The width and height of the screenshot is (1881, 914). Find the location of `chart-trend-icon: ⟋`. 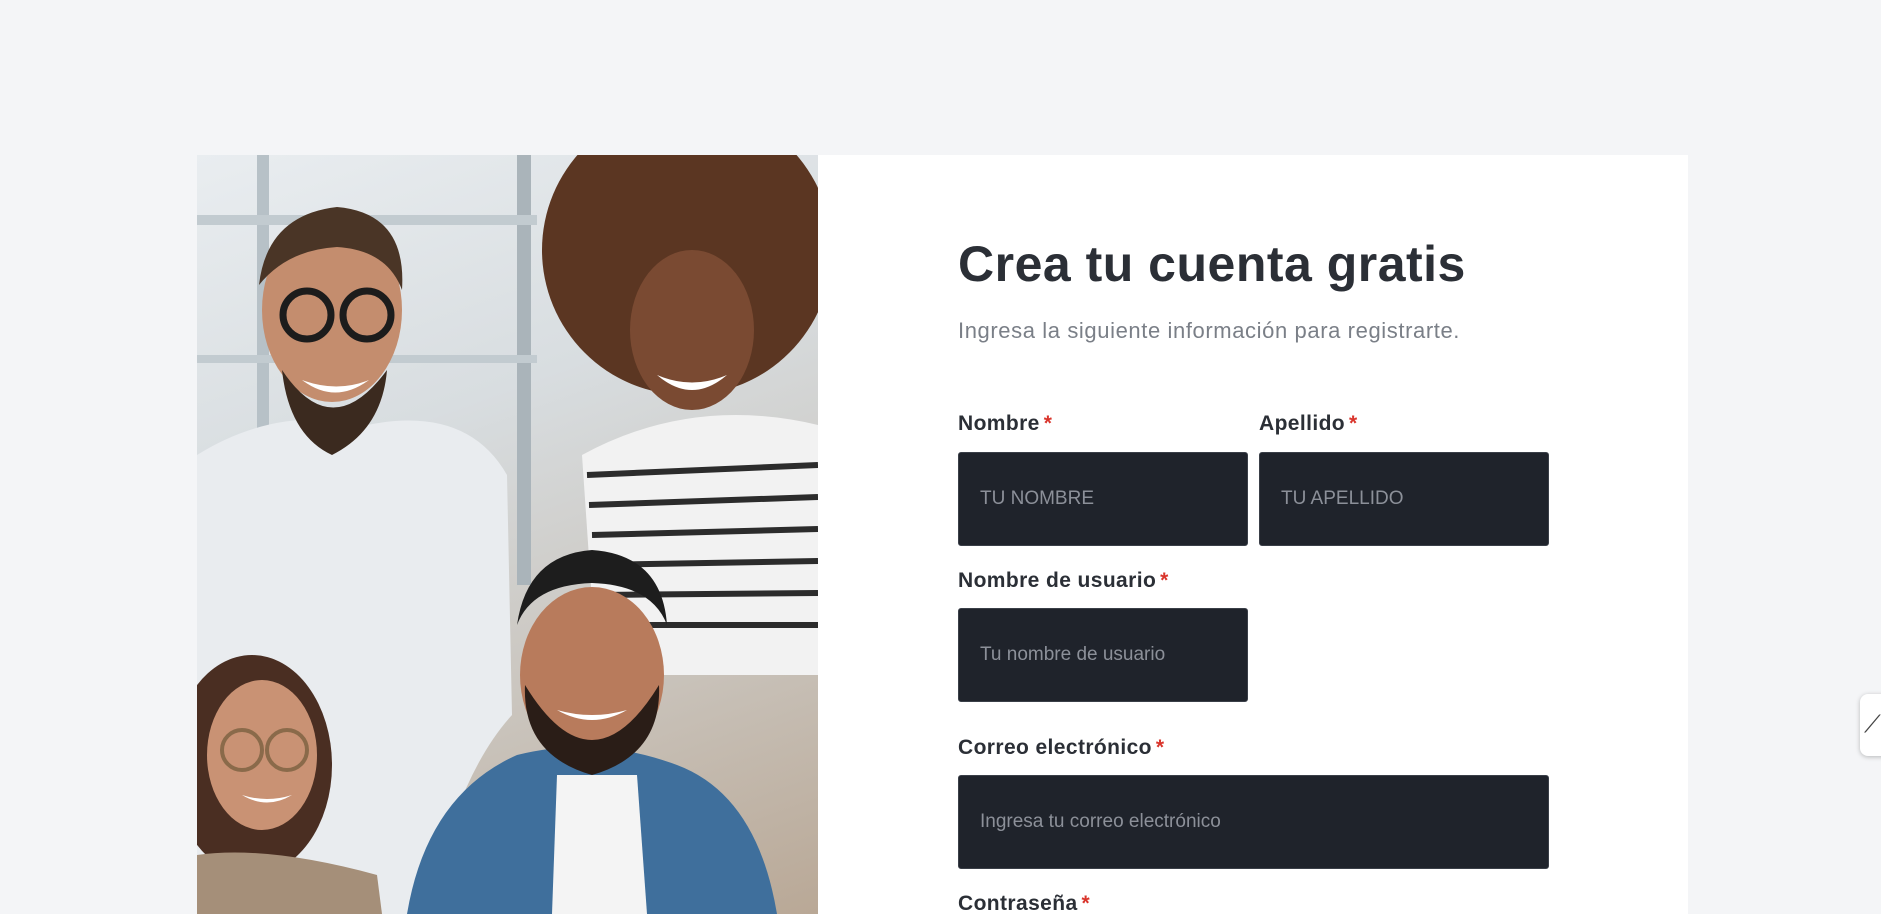

chart-trend-icon: ⟋ is located at coordinates (1872, 724).